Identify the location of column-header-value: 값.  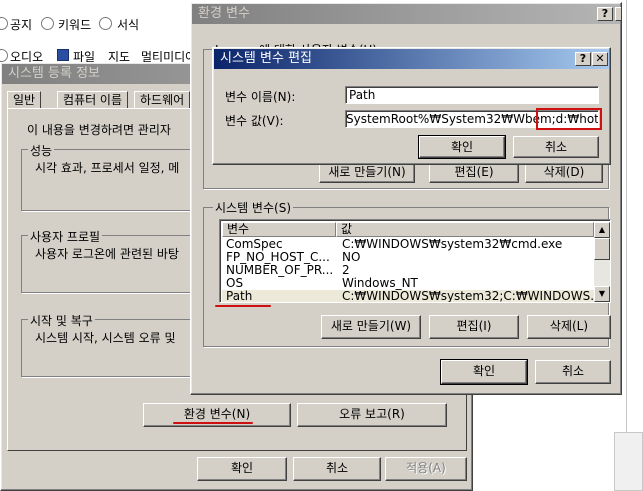
(465, 229).